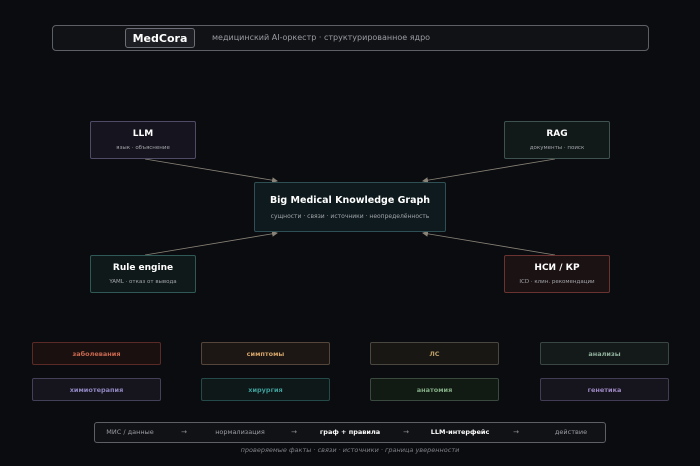 This screenshot has width=700, height=466. Describe the element at coordinates (265, 389) in the screenshot. I see `category-surgery: хирургия` at that location.